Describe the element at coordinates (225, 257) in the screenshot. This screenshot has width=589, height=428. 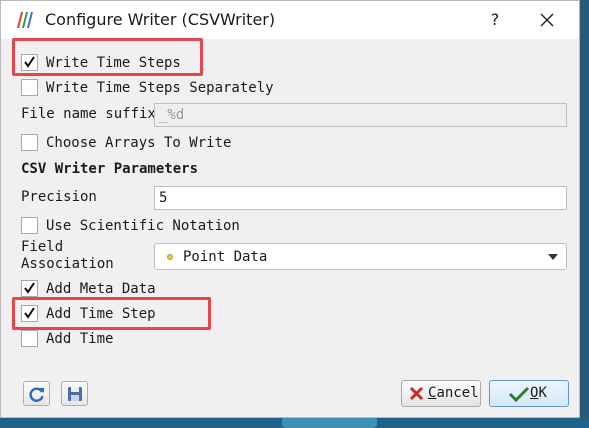
I see `field-association-value: Point Data` at that location.